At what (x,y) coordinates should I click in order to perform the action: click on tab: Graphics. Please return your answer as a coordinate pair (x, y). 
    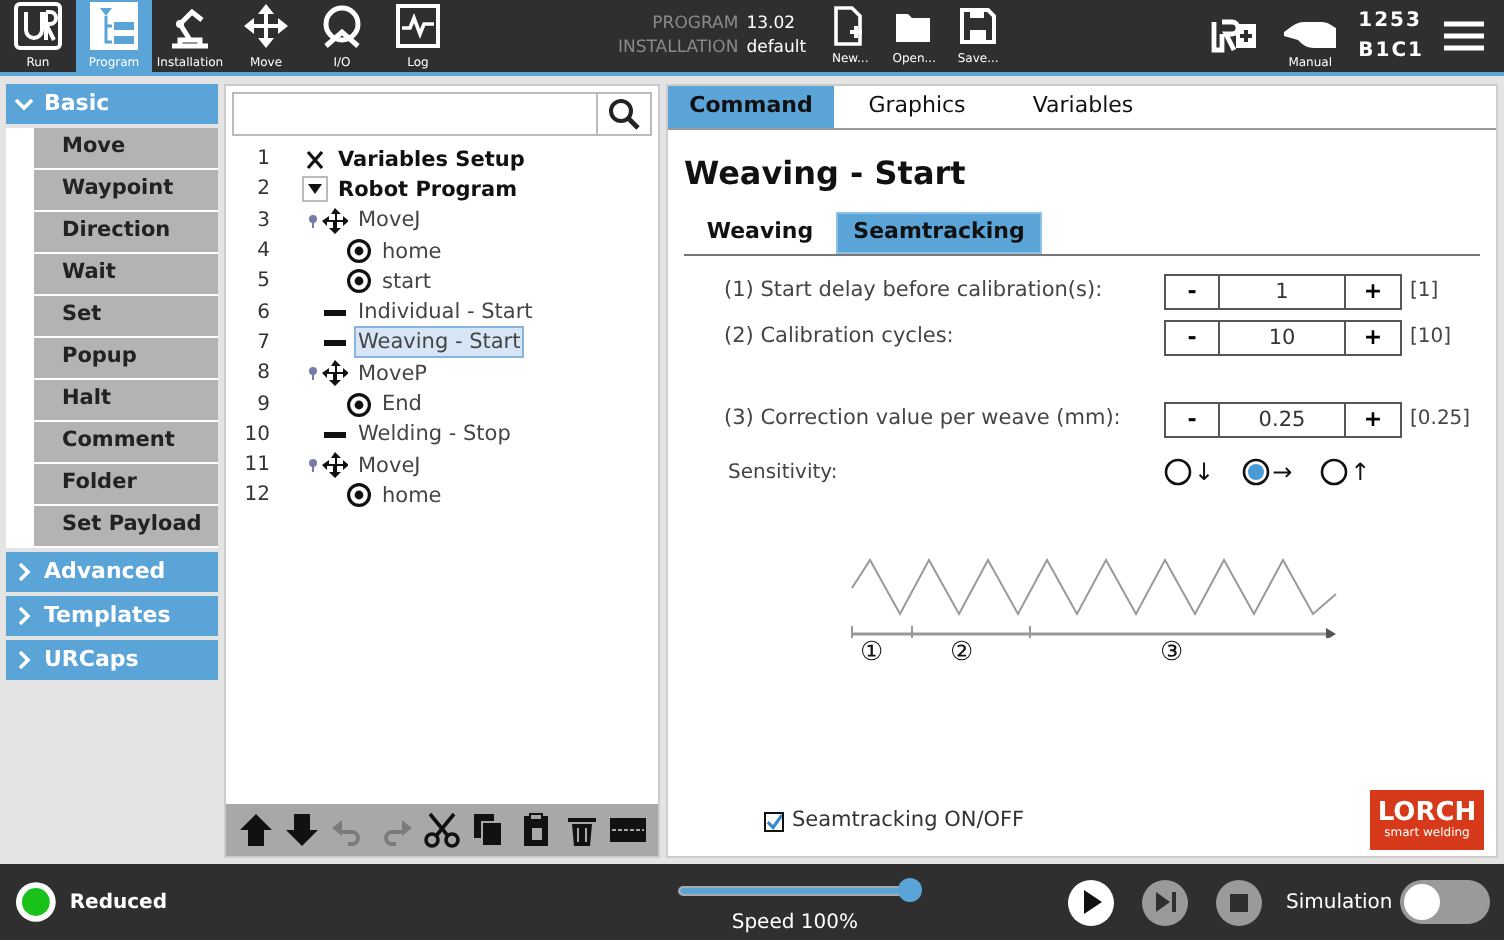
    Looking at the image, I should click on (917, 107).